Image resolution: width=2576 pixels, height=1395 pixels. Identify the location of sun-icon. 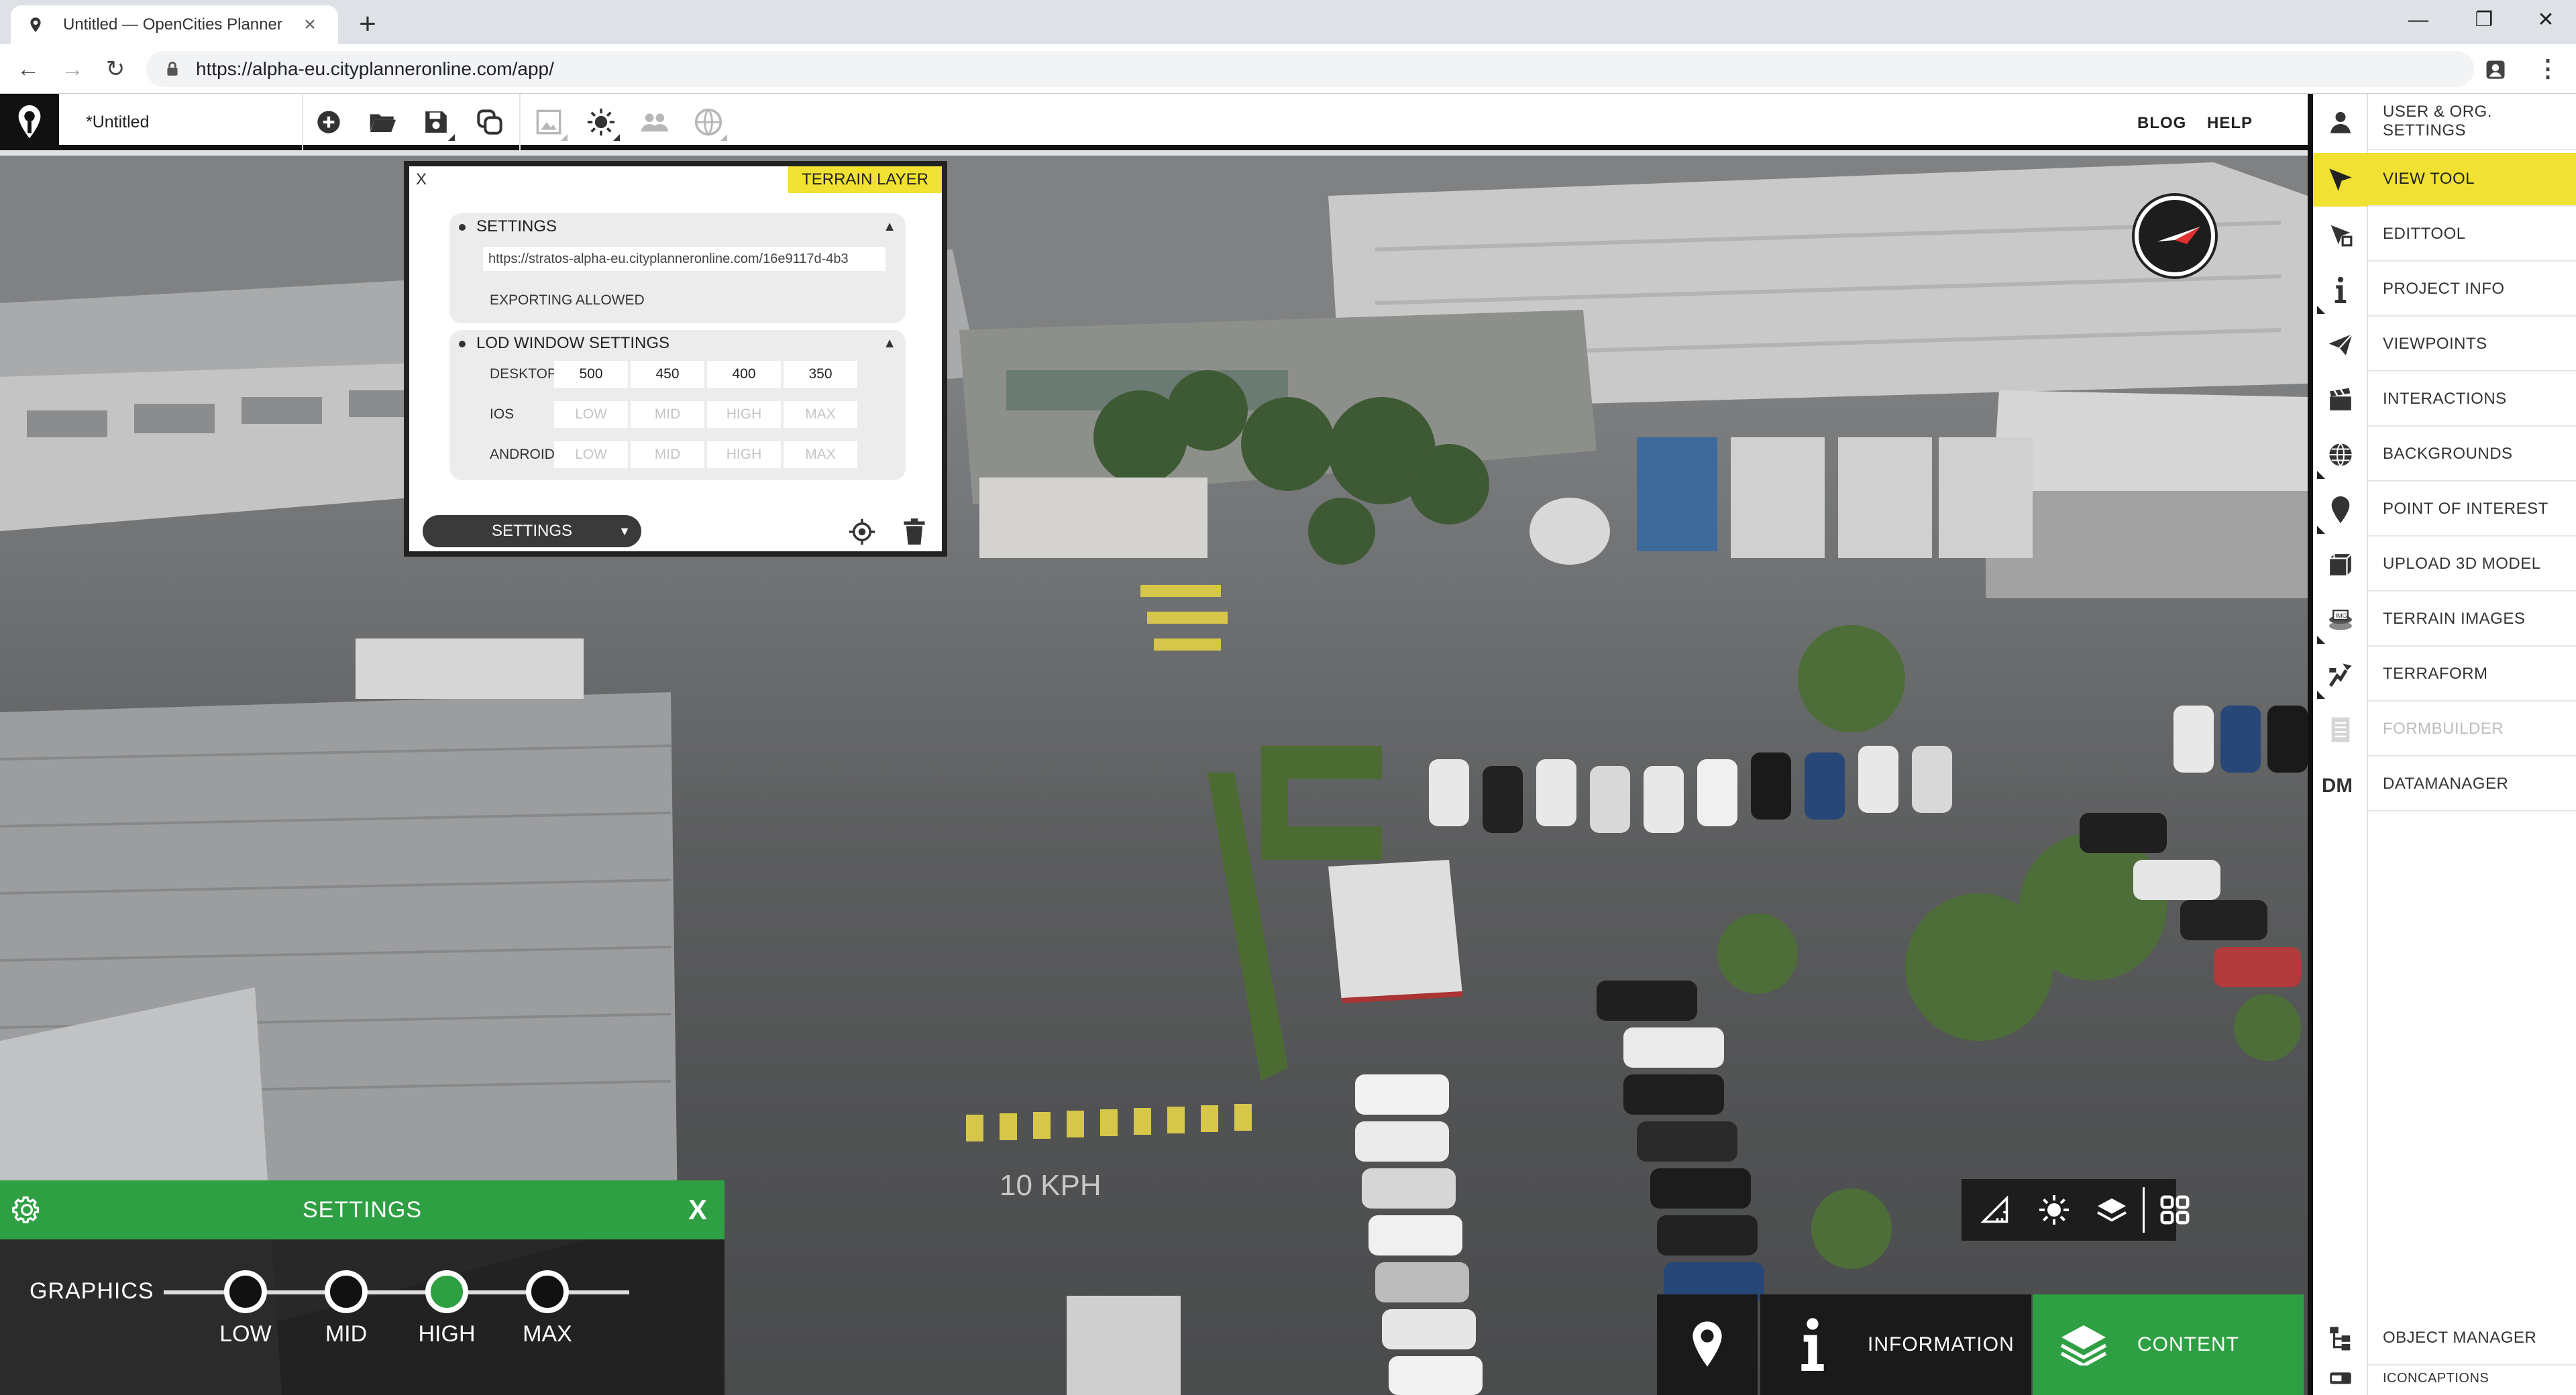
(602, 123).